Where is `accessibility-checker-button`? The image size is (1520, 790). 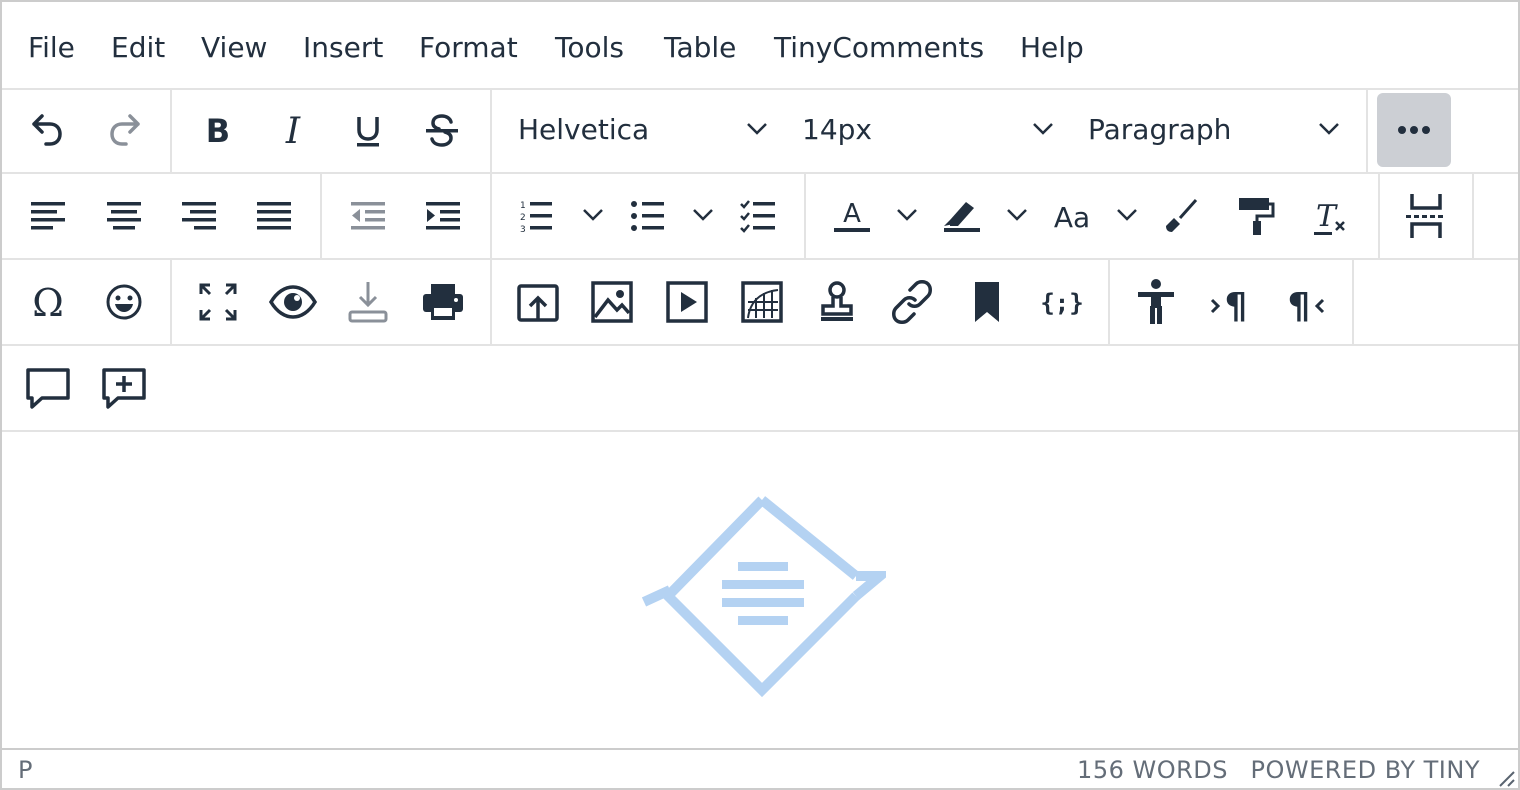 accessibility-checker-button is located at coordinates (1156, 302).